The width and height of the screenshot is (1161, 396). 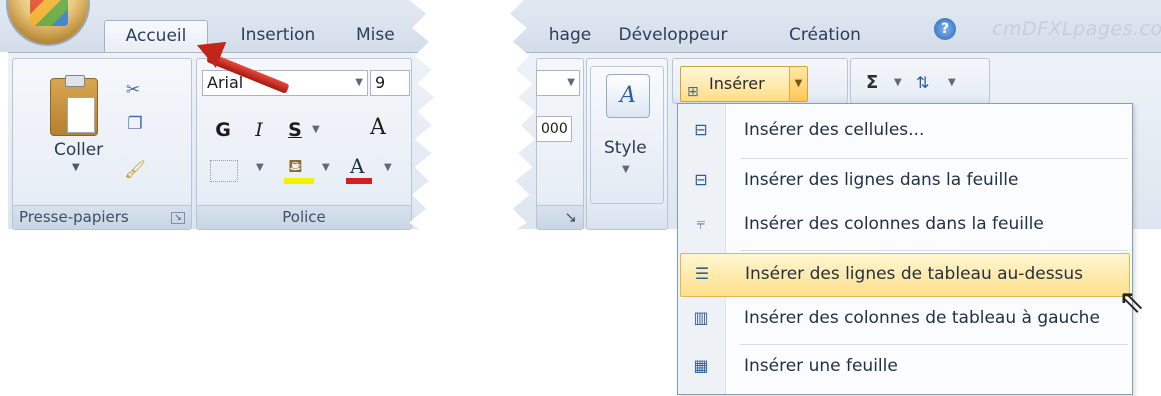 I want to click on italic-button: I, so click(x=259, y=131).